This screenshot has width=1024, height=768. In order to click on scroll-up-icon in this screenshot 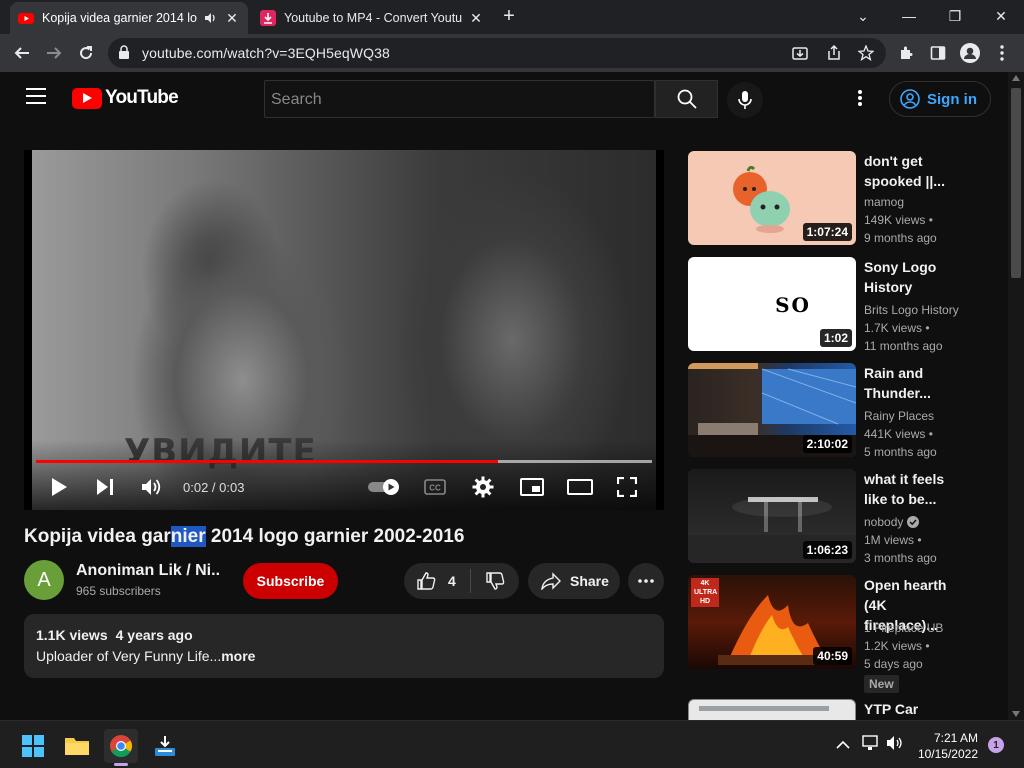, I will do `click(1016, 78)`.